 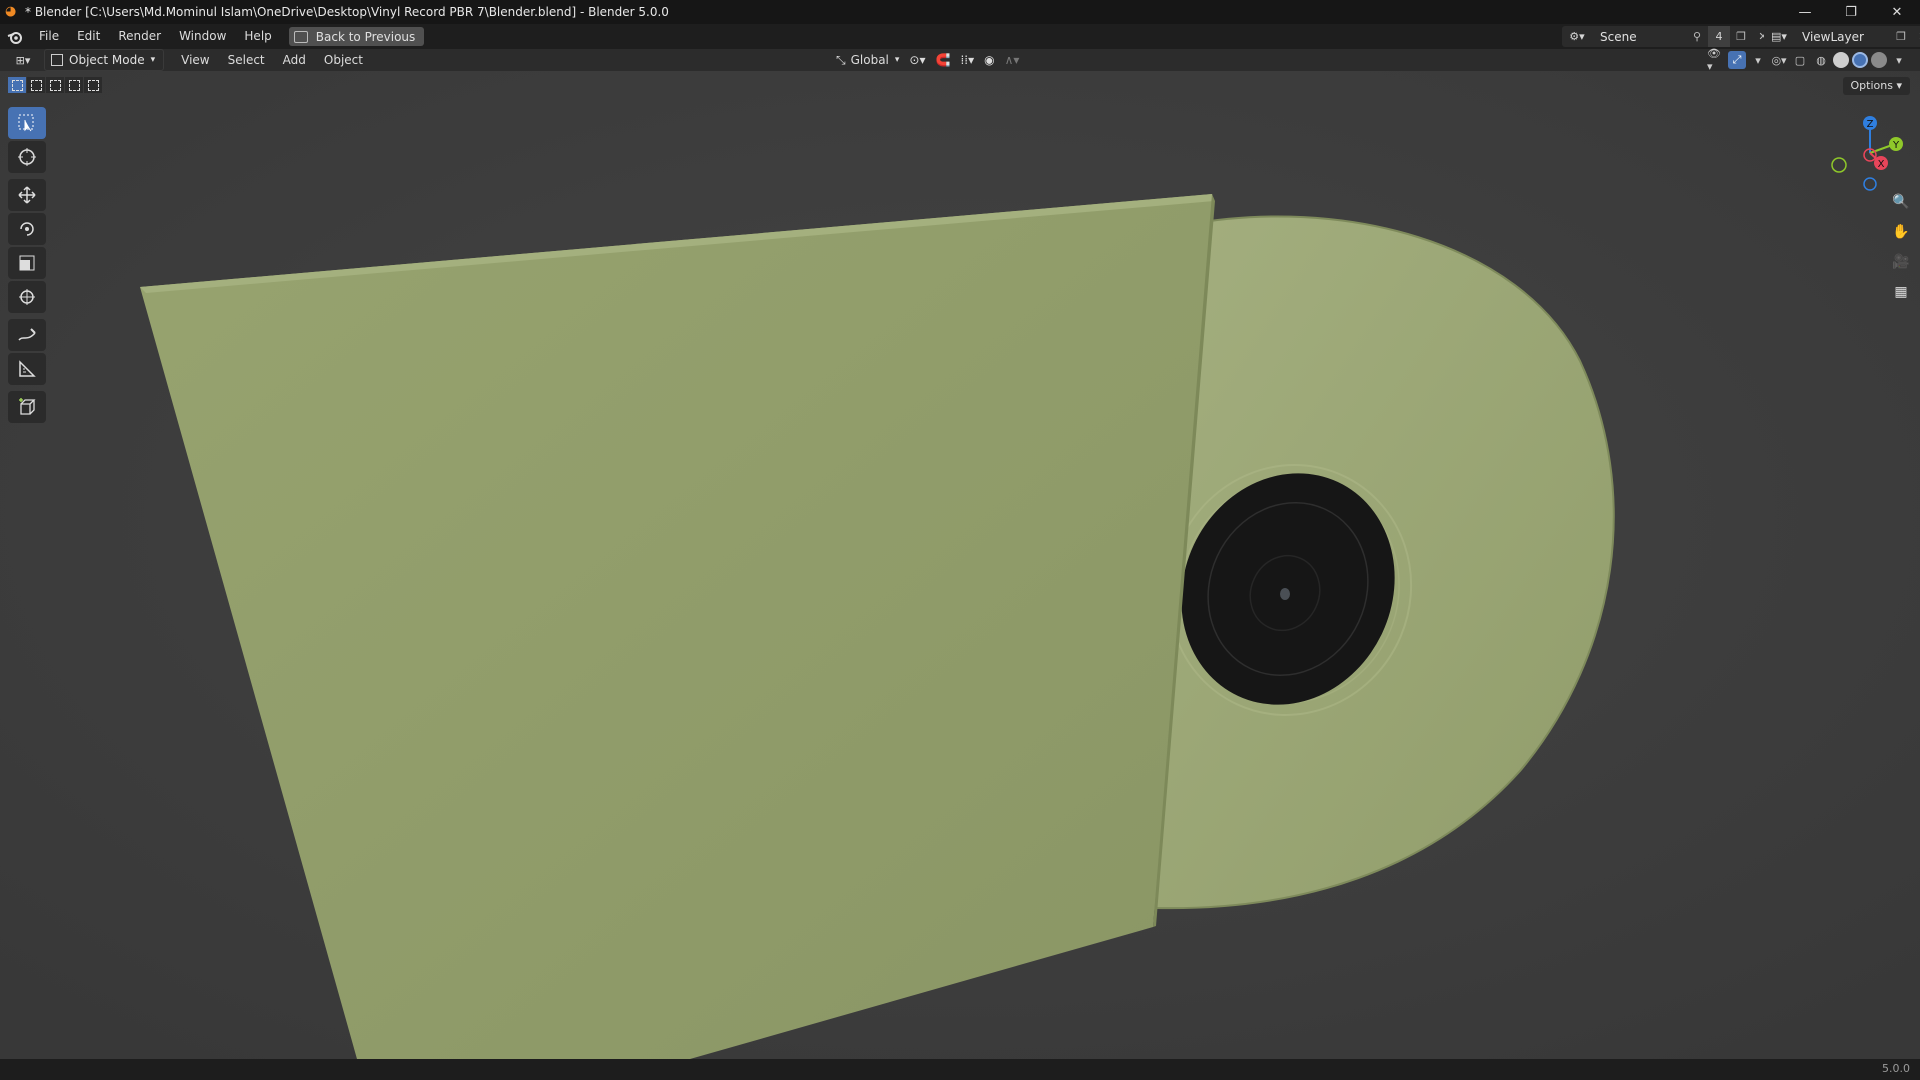 What do you see at coordinates (1716, 60) in the screenshot?
I see `visibility-icon: 👁▾` at bounding box center [1716, 60].